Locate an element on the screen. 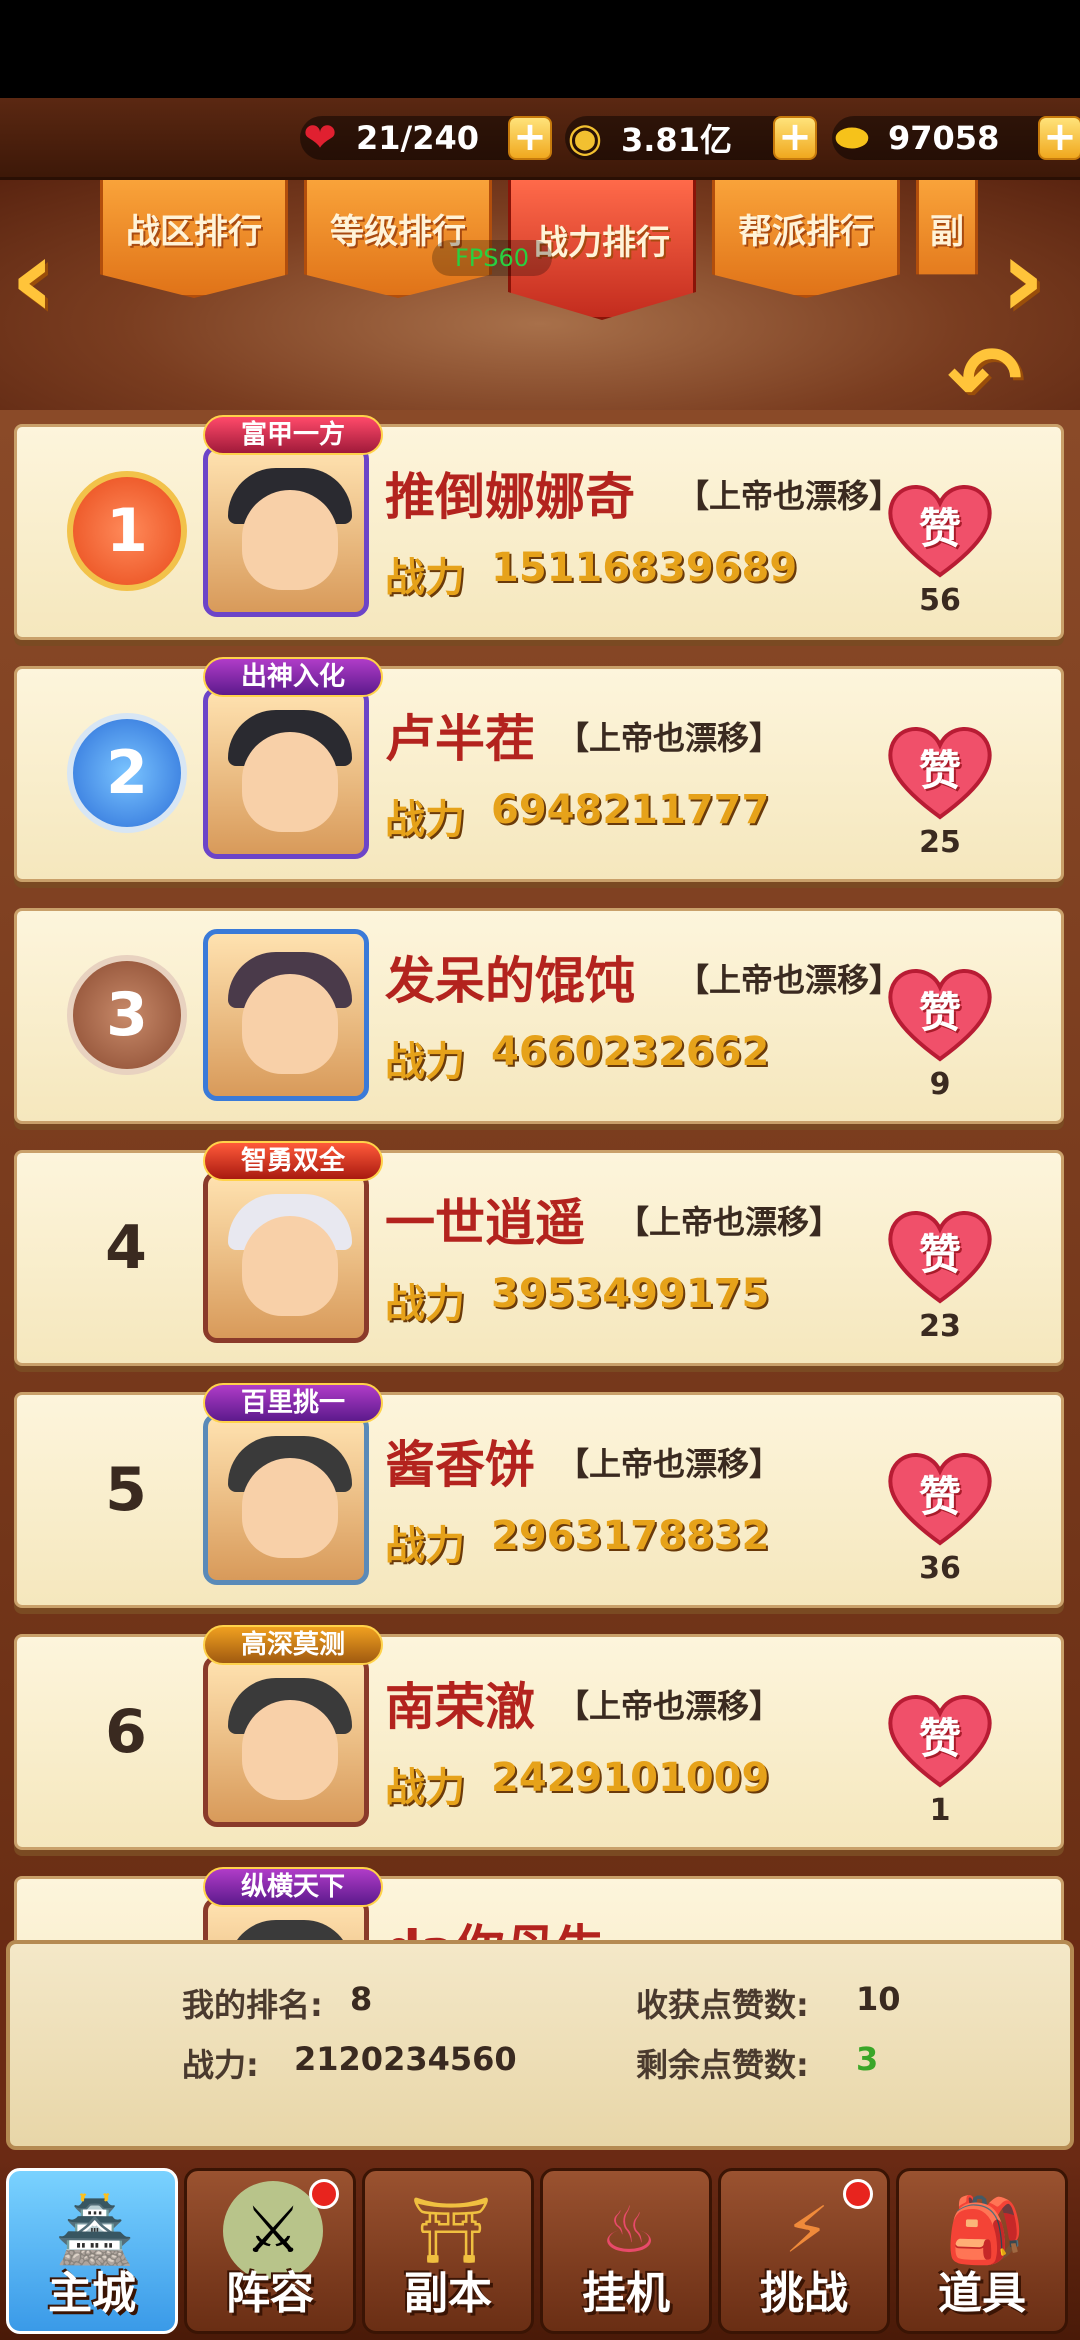 This screenshot has width=1080, height=2340. like-count: 1 is located at coordinates (940, 1810).